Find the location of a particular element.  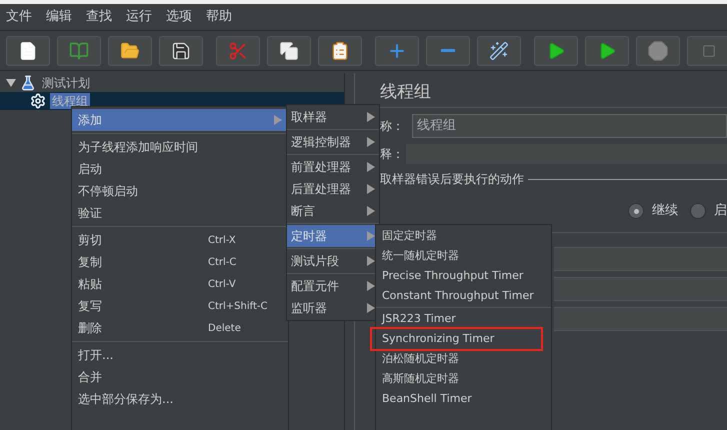

comment-label: 释： is located at coordinates (392, 154).